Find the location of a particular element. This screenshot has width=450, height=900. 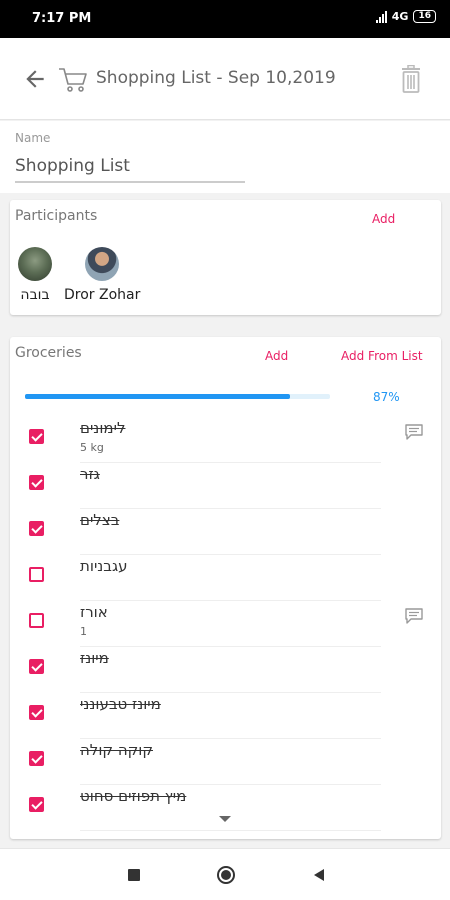

grocery-item: קוקה קולה is located at coordinates (225, 762).